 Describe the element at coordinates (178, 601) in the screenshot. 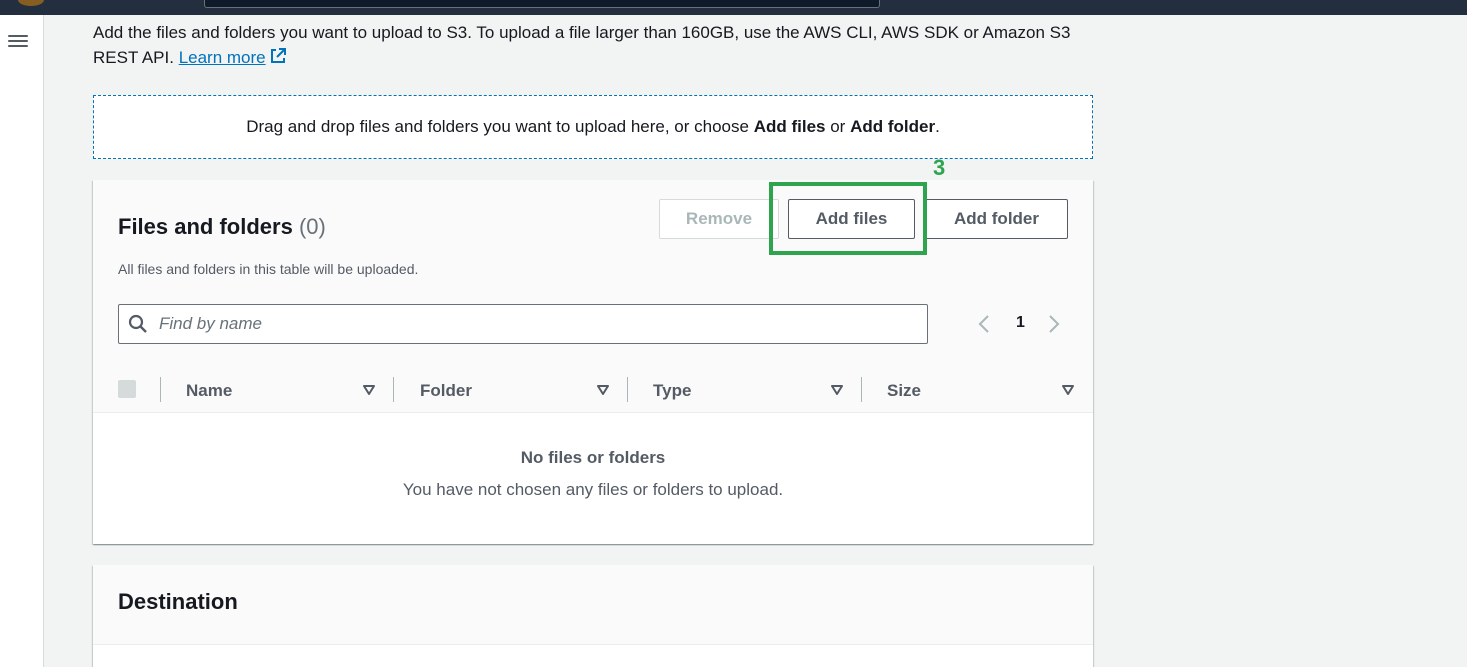

I see `destination-title: Destination` at that location.